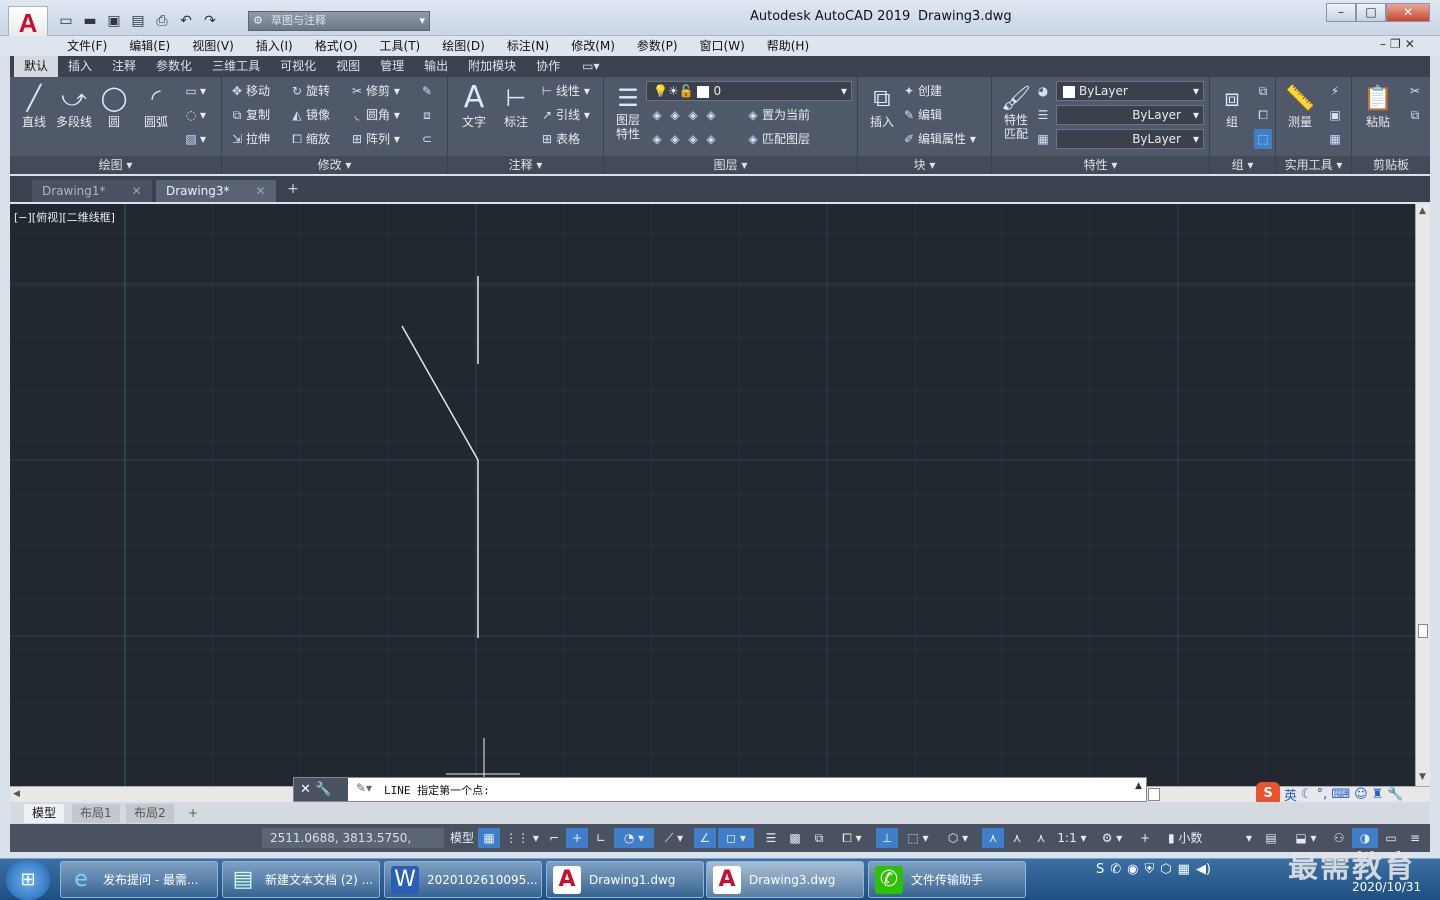 The image size is (1440, 900). I want to click on panel-annotation-title: 注释 ▾, so click(525, 165).